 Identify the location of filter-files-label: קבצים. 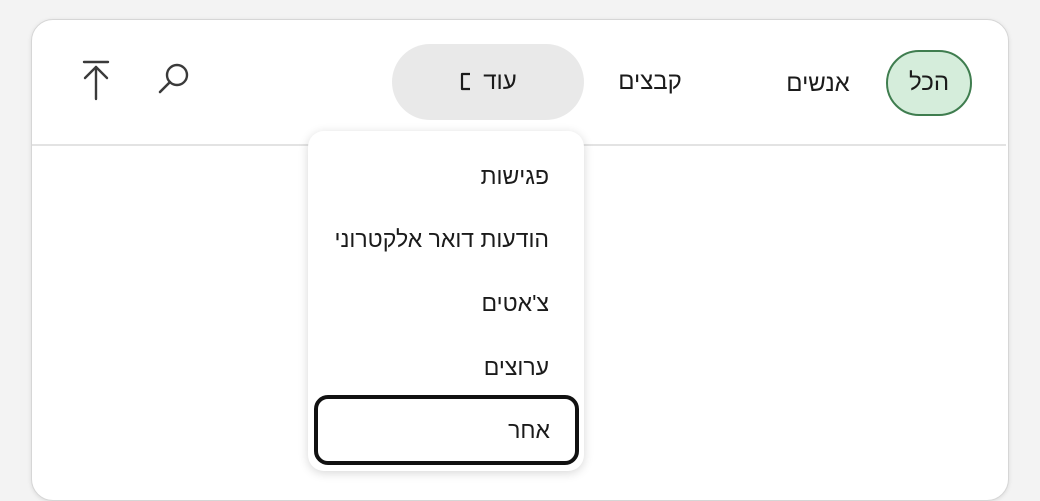
(650, 81).